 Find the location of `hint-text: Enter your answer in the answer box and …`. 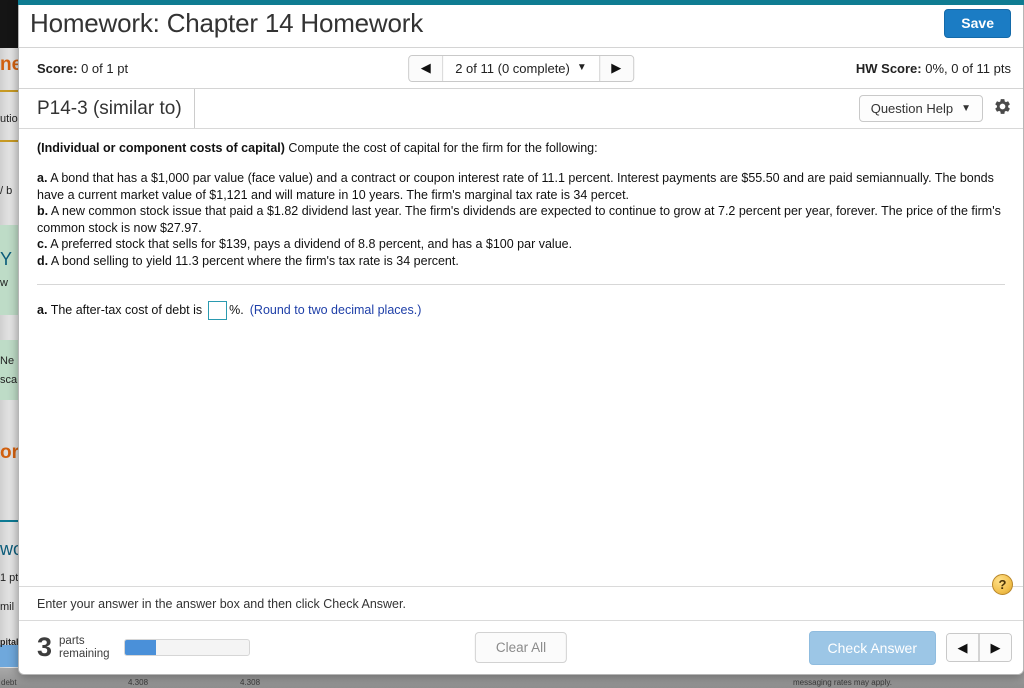

hint-text: Enter your answer in the answer box and … is located at coordinates (221, 603).